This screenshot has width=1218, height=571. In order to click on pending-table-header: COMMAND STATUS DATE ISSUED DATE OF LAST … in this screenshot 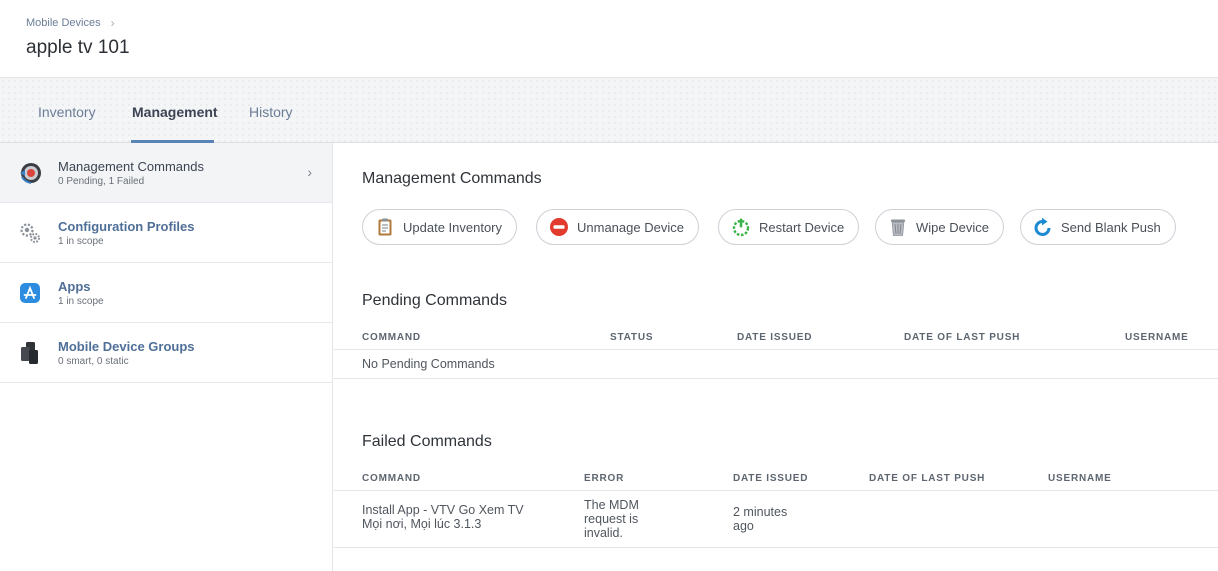, I will do `click(776, 338)`.